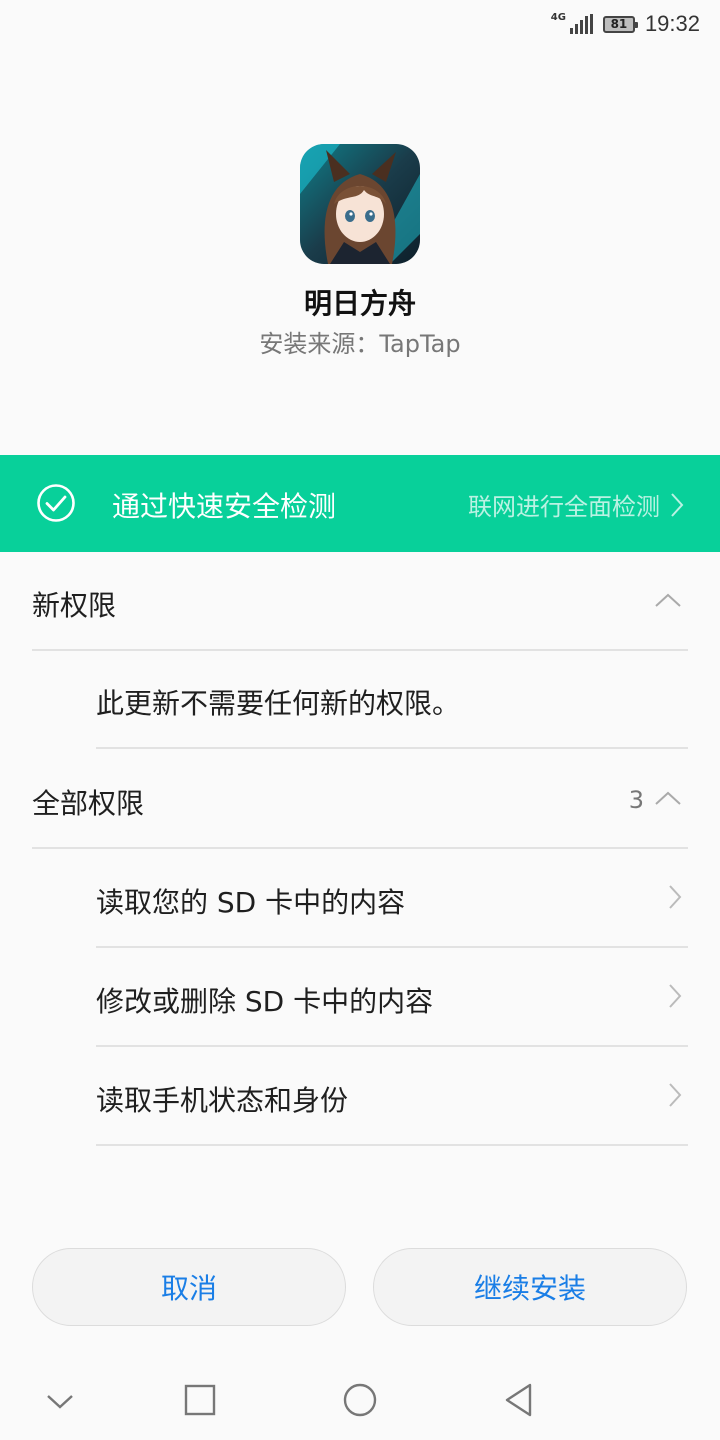 This screenshot has width=720, height=1440. I want to click on full-scan-link: 联网进行全面检测, so click(576, 504).